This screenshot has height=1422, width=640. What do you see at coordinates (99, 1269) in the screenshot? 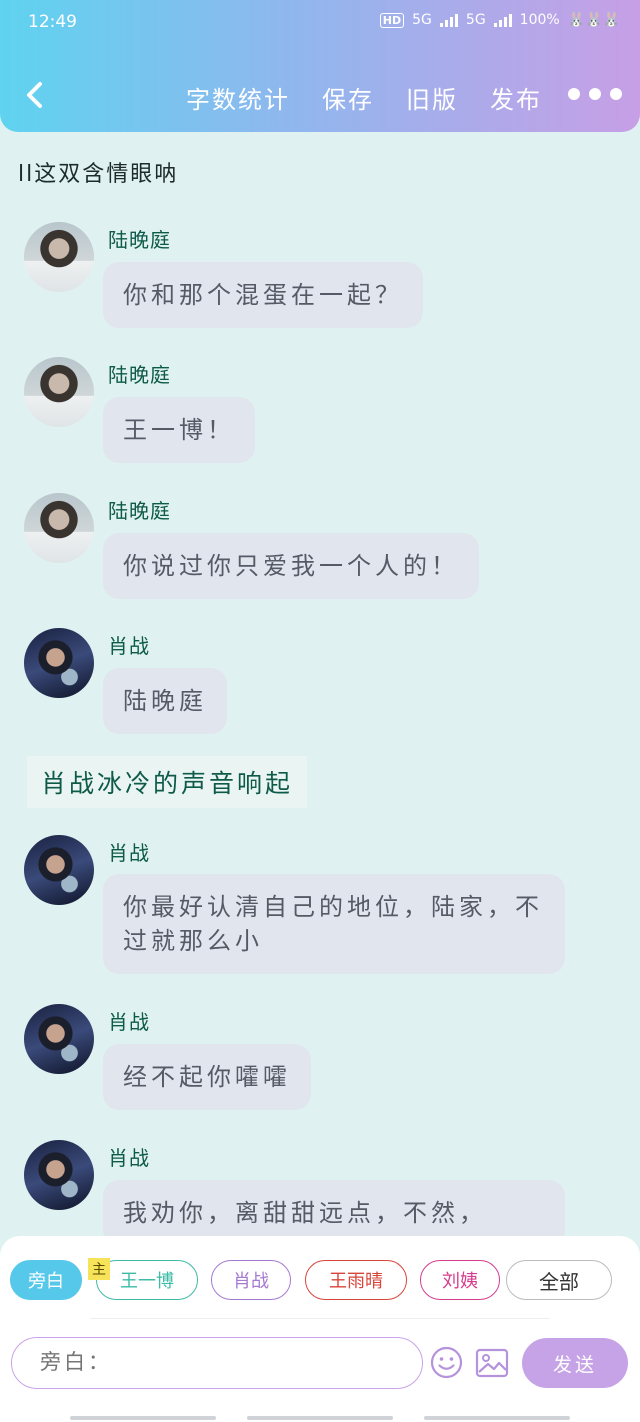
I see `main-character-badge: 主` at bounding box center [99, 1269].